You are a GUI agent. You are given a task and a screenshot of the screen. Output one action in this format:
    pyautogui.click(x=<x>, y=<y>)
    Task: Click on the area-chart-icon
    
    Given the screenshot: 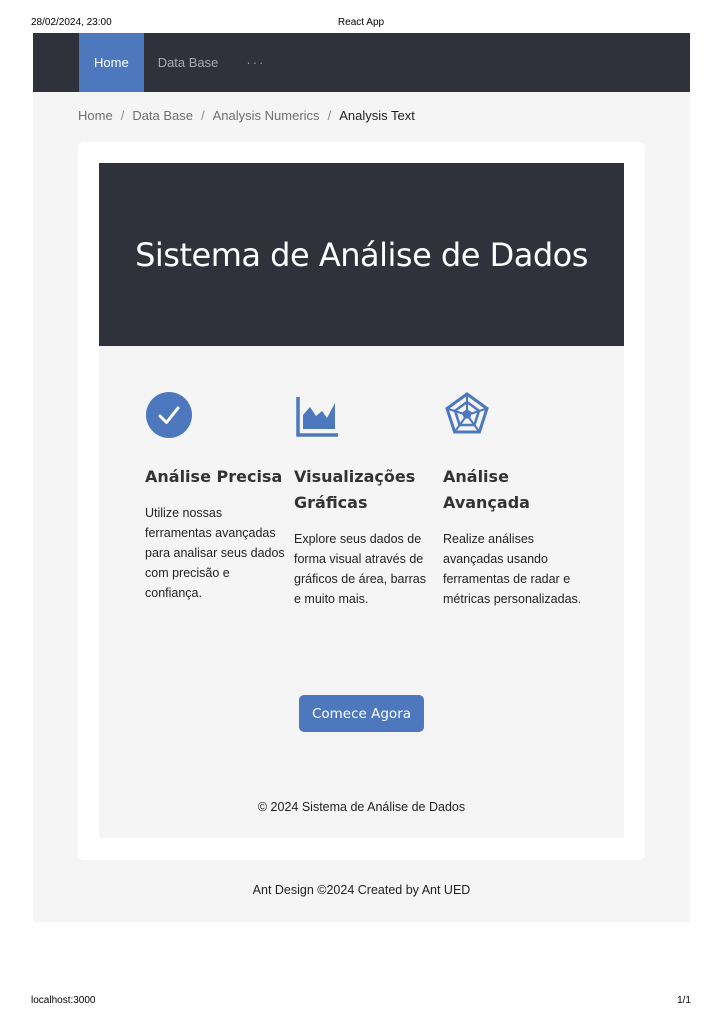 What is the action you would take?
    pyautogui.click(x=317, y=417)
    